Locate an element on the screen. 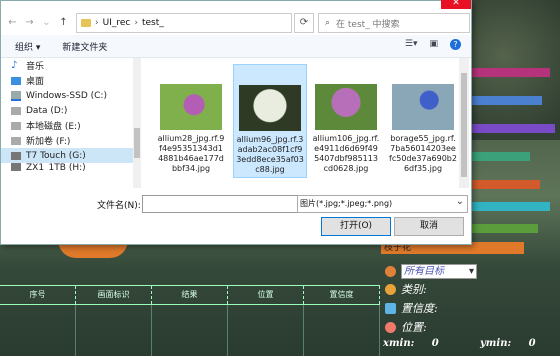  desktop-icon is located at coordinates (16, 80).